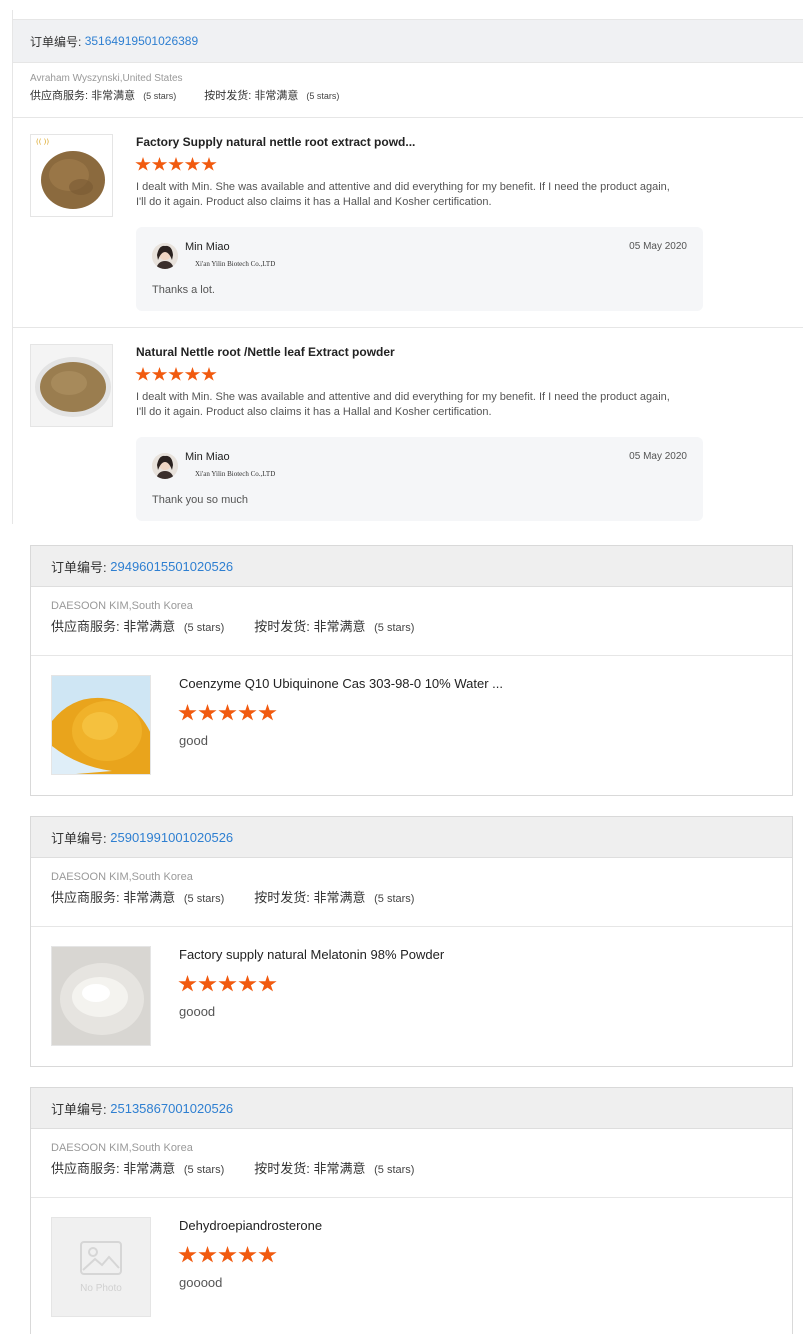 This screenshot has height=1337, width=803. What do you see at coordinates (141, 41) in the screenshot?
I see `order-number-link: 35164919501026389` at bounding box center [141, 41].